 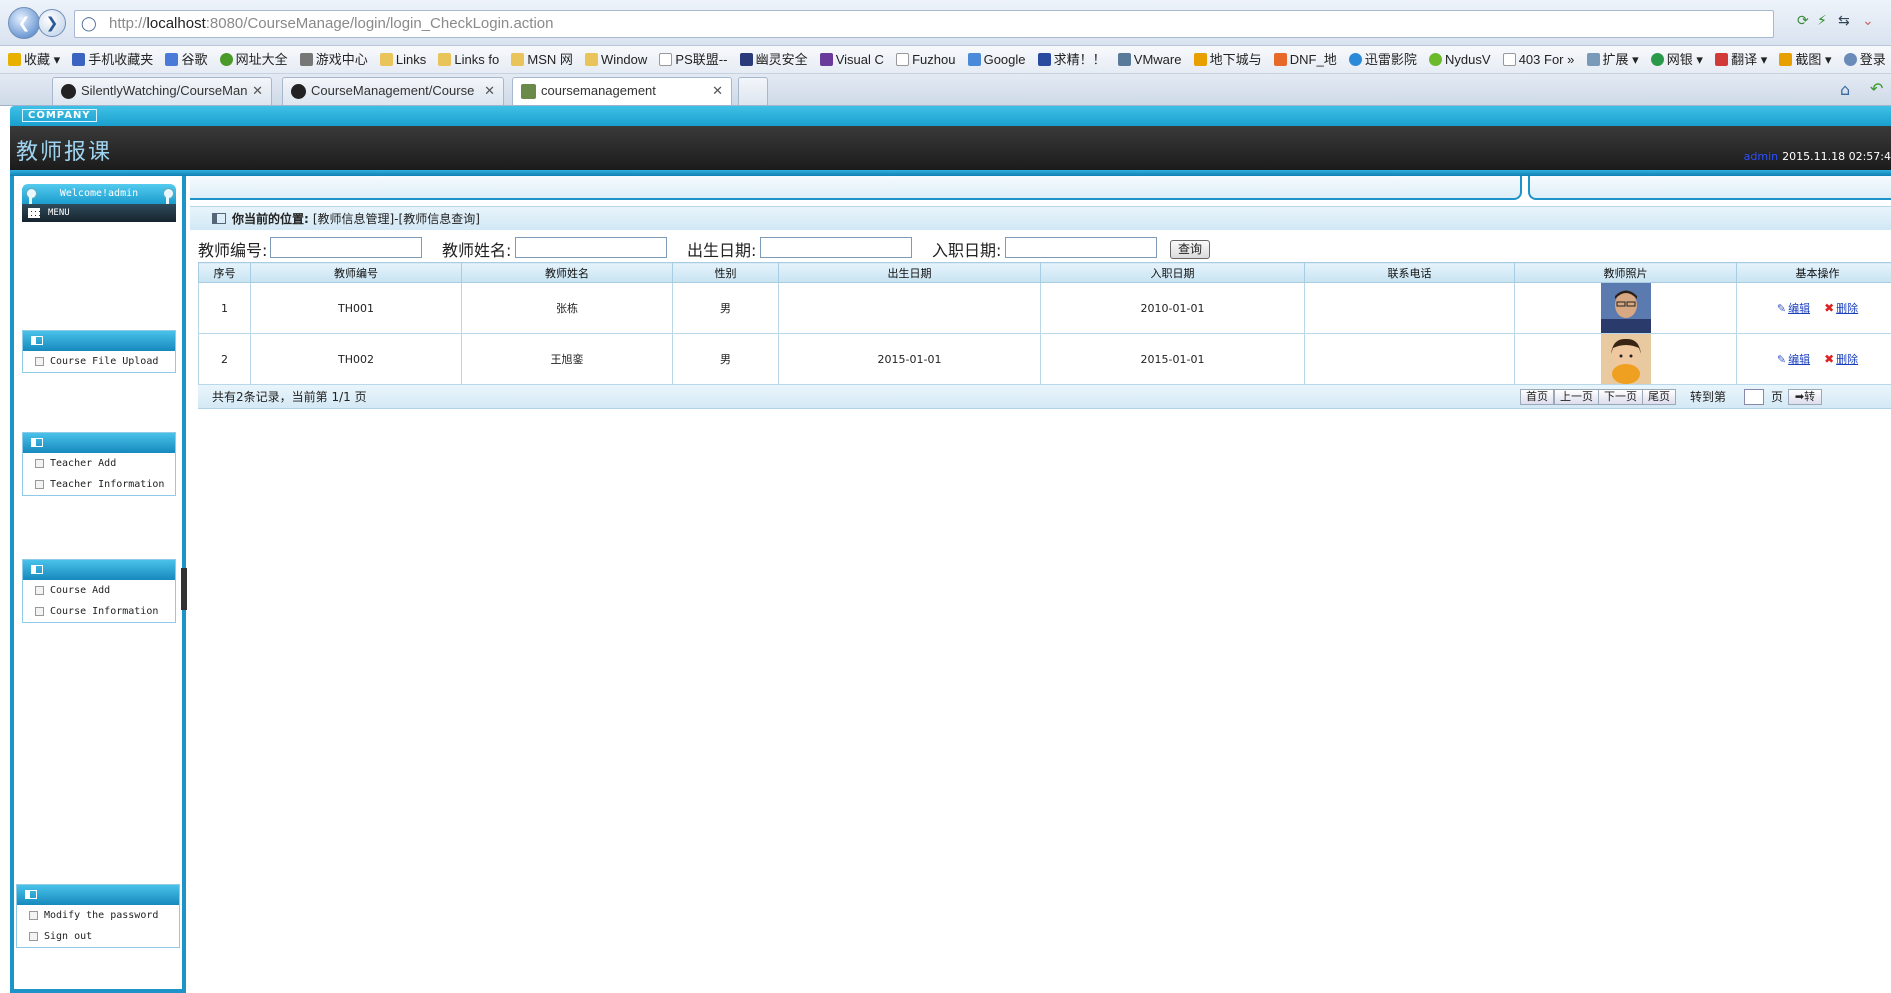 What do you see at coordinates (1864, 59) in the screenshot?
I see `bookmark-item: 登录` at bounding box center [1864, 59].